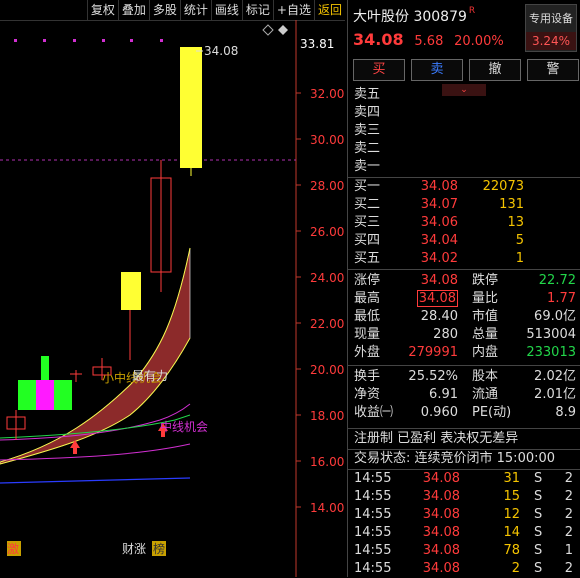  Describe the element at coordinates (327, 462) in the screenshot. I see `price-tick: 16.00` at that location.